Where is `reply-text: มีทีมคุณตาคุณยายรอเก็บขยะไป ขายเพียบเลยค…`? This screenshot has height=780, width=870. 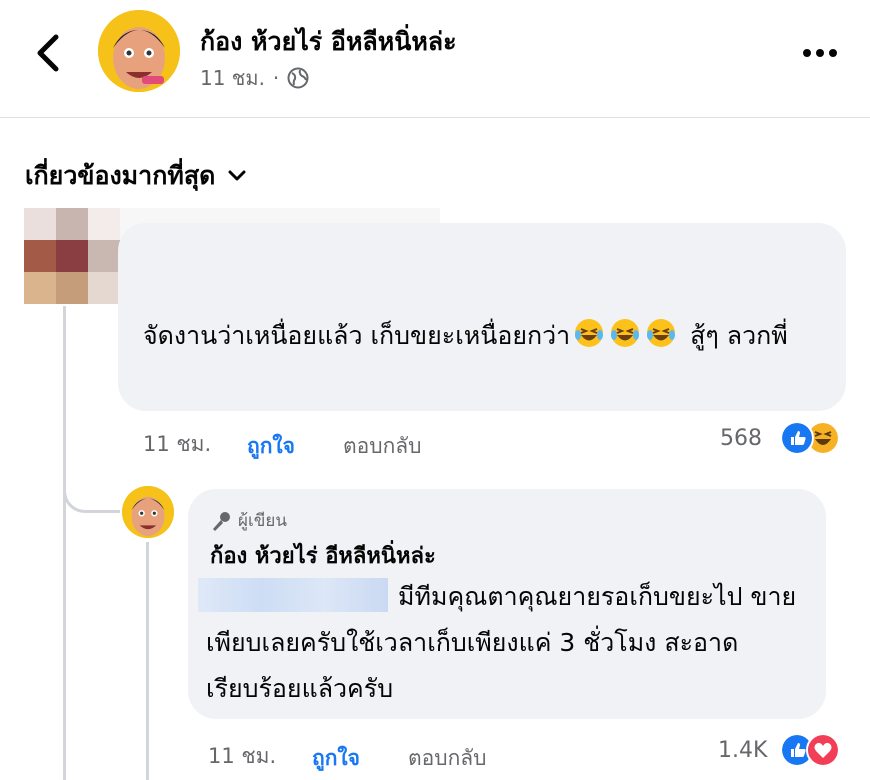 reply-text: มีทีมคุณตาคุณยายรอเก็บขยะไป ขายเพียบเลยค… is located at coordinates (508, 643).